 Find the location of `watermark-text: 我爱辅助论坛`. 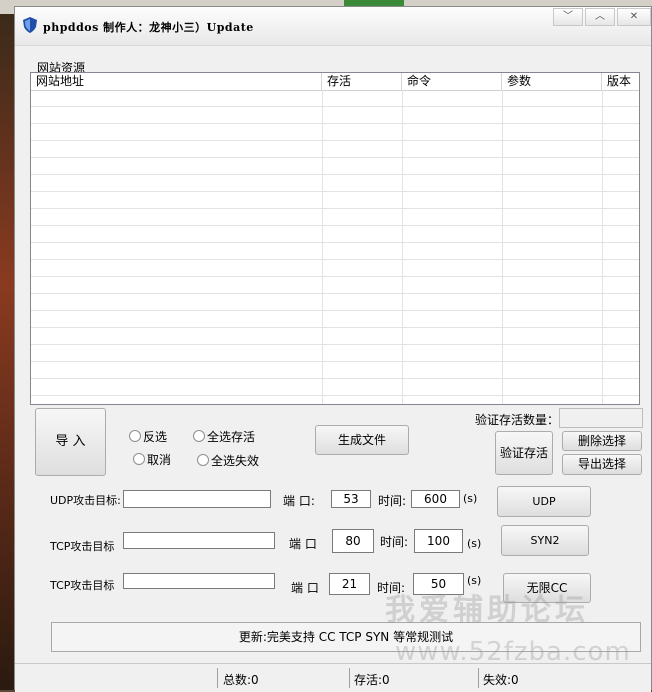

watermark-text: 我爱辅助论坛 is located at coordinates (487, 610).